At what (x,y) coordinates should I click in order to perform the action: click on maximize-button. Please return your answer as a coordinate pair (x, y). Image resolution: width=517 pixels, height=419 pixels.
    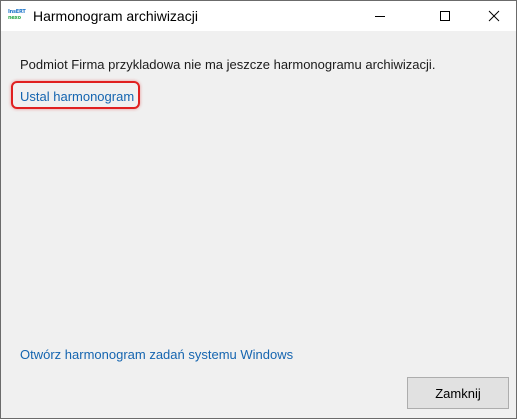
    Looking at the image, I should click on (445, 16).